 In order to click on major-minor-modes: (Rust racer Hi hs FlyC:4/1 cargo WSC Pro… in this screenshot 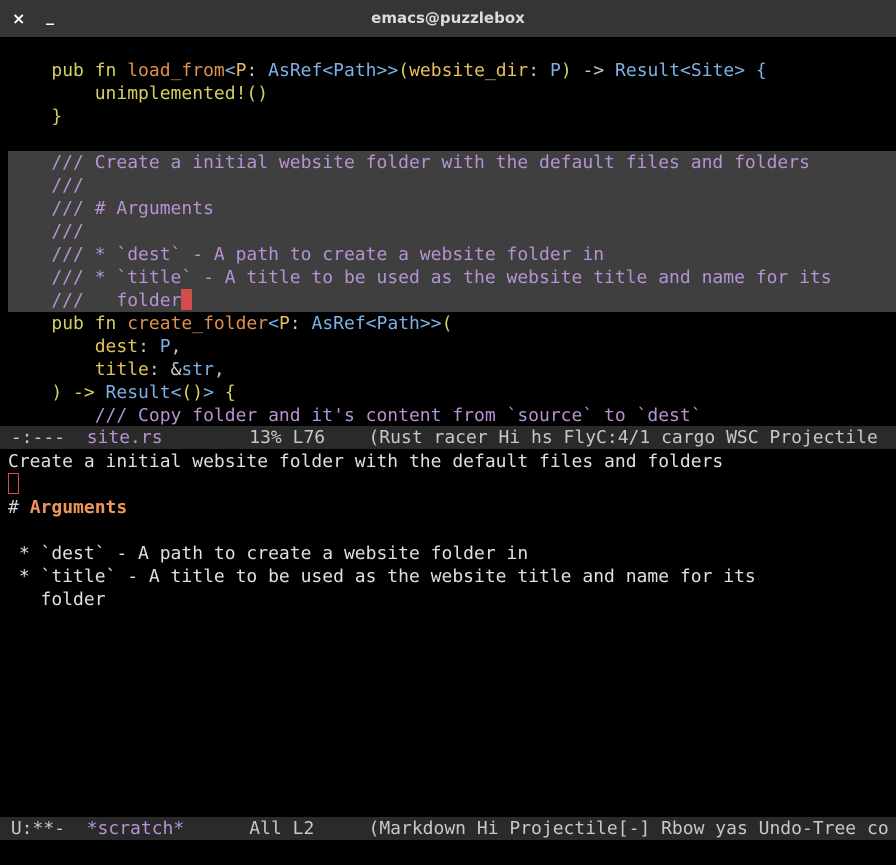, I will do `click(622, 437)`.